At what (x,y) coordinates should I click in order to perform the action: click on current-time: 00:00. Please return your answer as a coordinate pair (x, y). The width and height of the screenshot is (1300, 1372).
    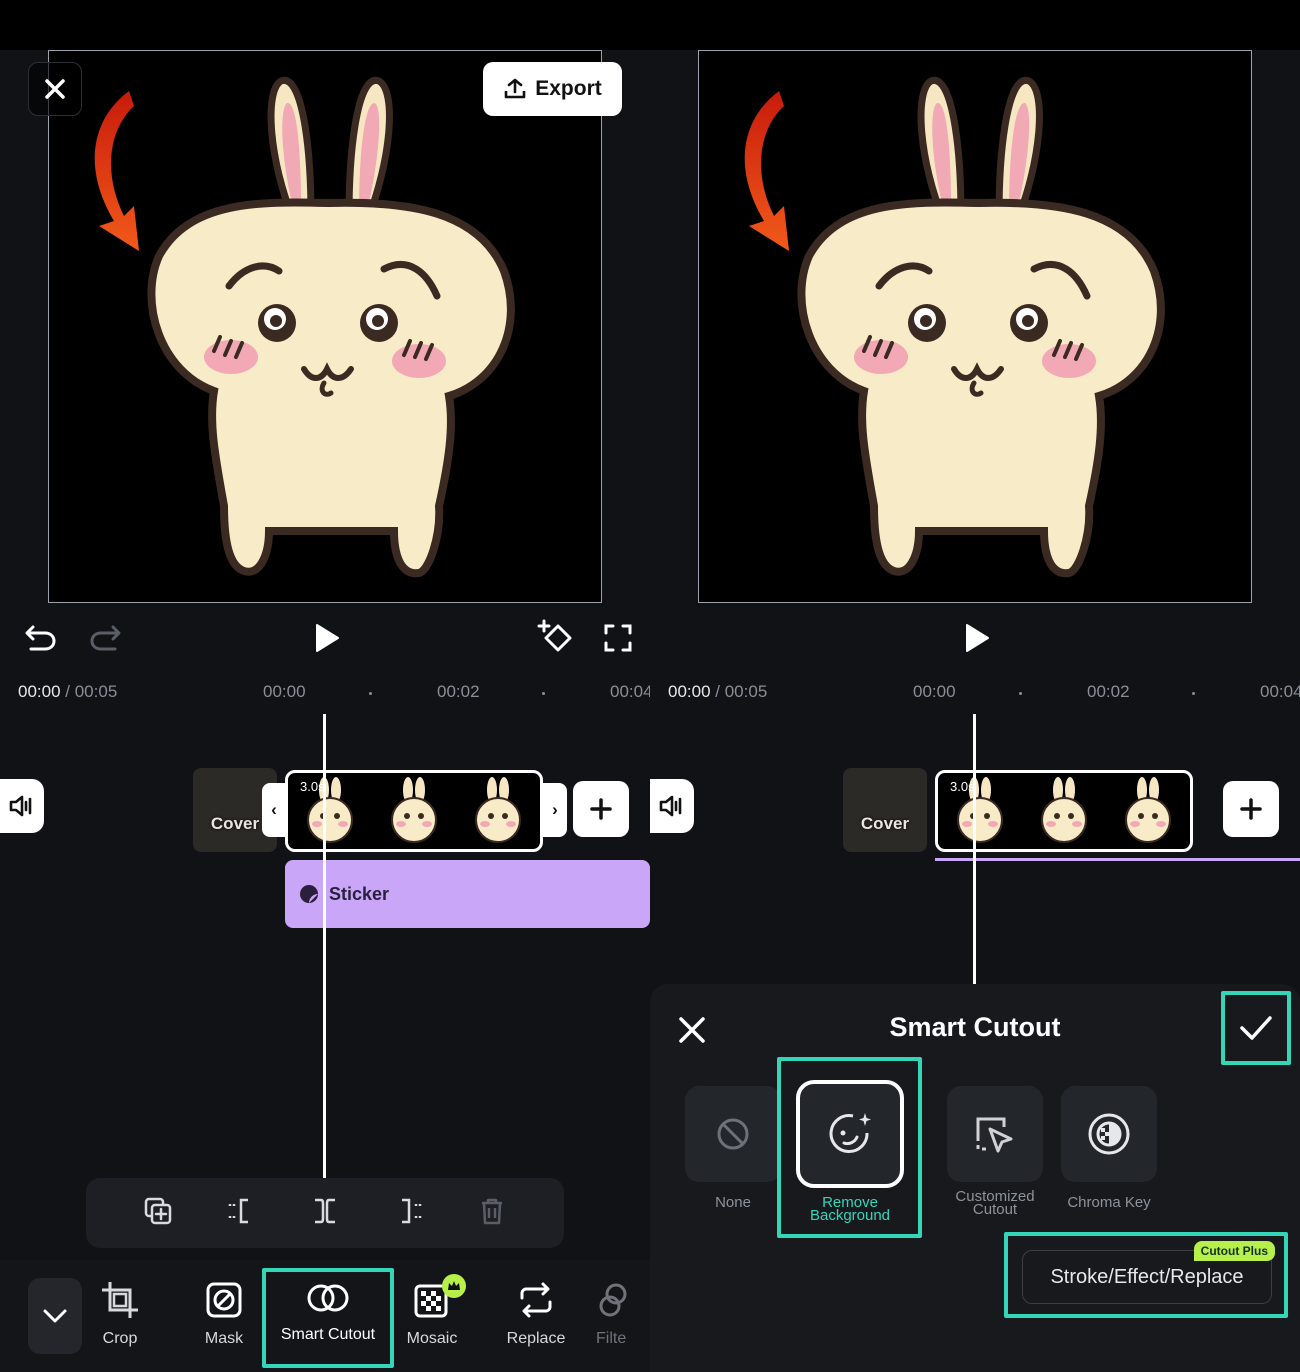
    Looking at the image, I should click on (689, 691).